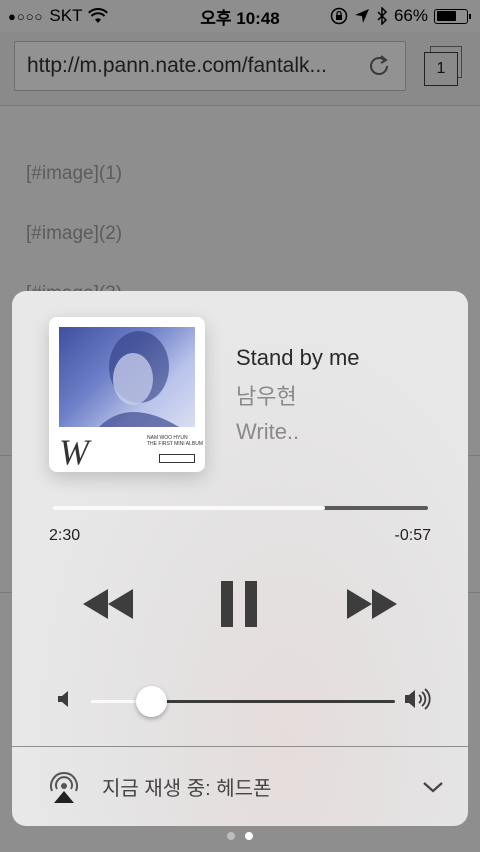 This screenshot has width=480, height=852. I want to click on browser-toolbar: http://m.pann.nate.com/fantalk... 1, so click(240, 69).